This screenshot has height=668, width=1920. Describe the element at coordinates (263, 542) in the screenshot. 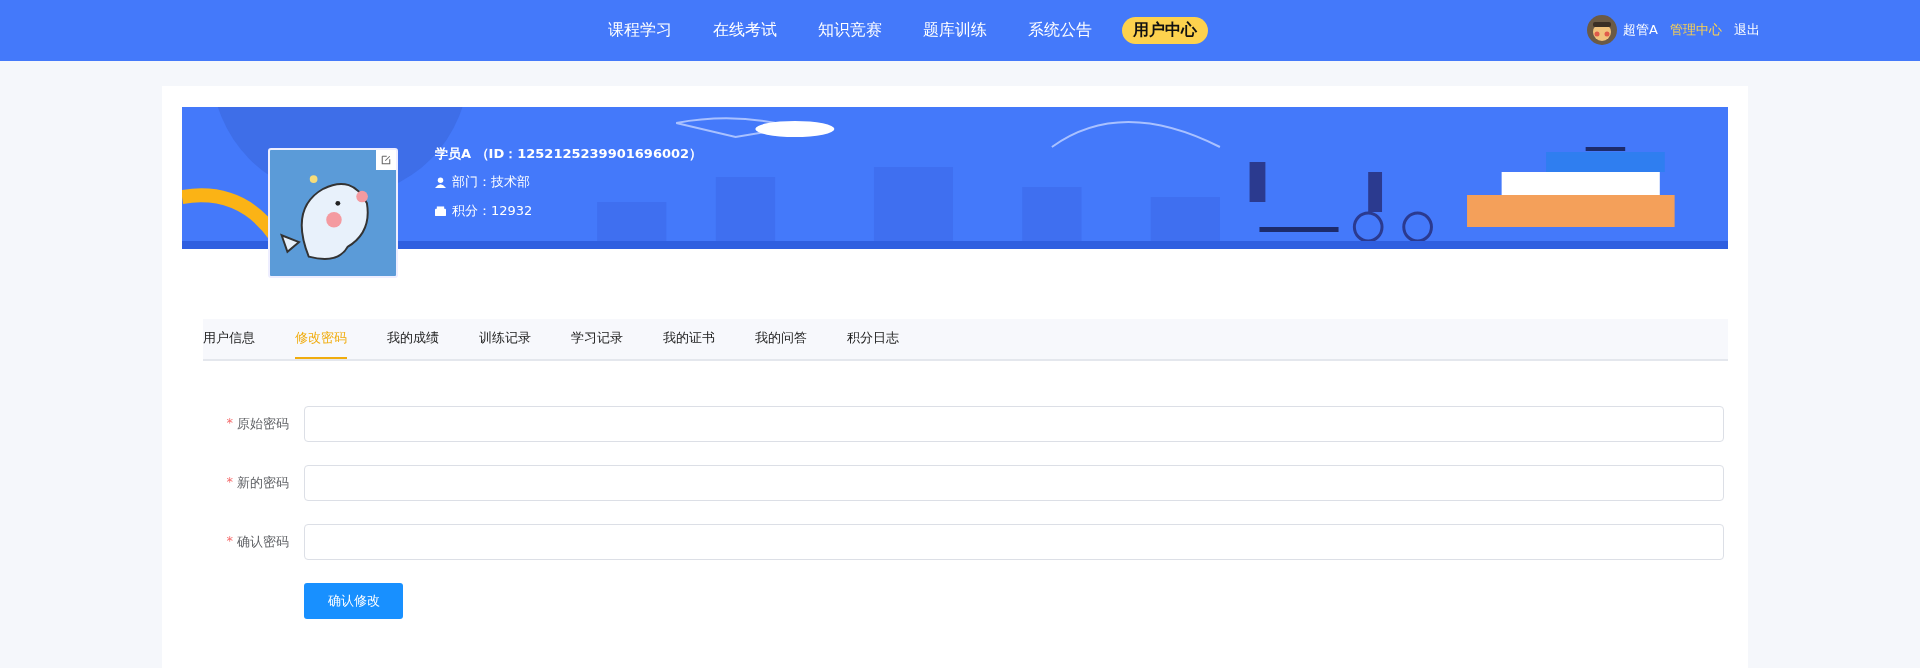

I see `field-label: 确认密码` at that location.